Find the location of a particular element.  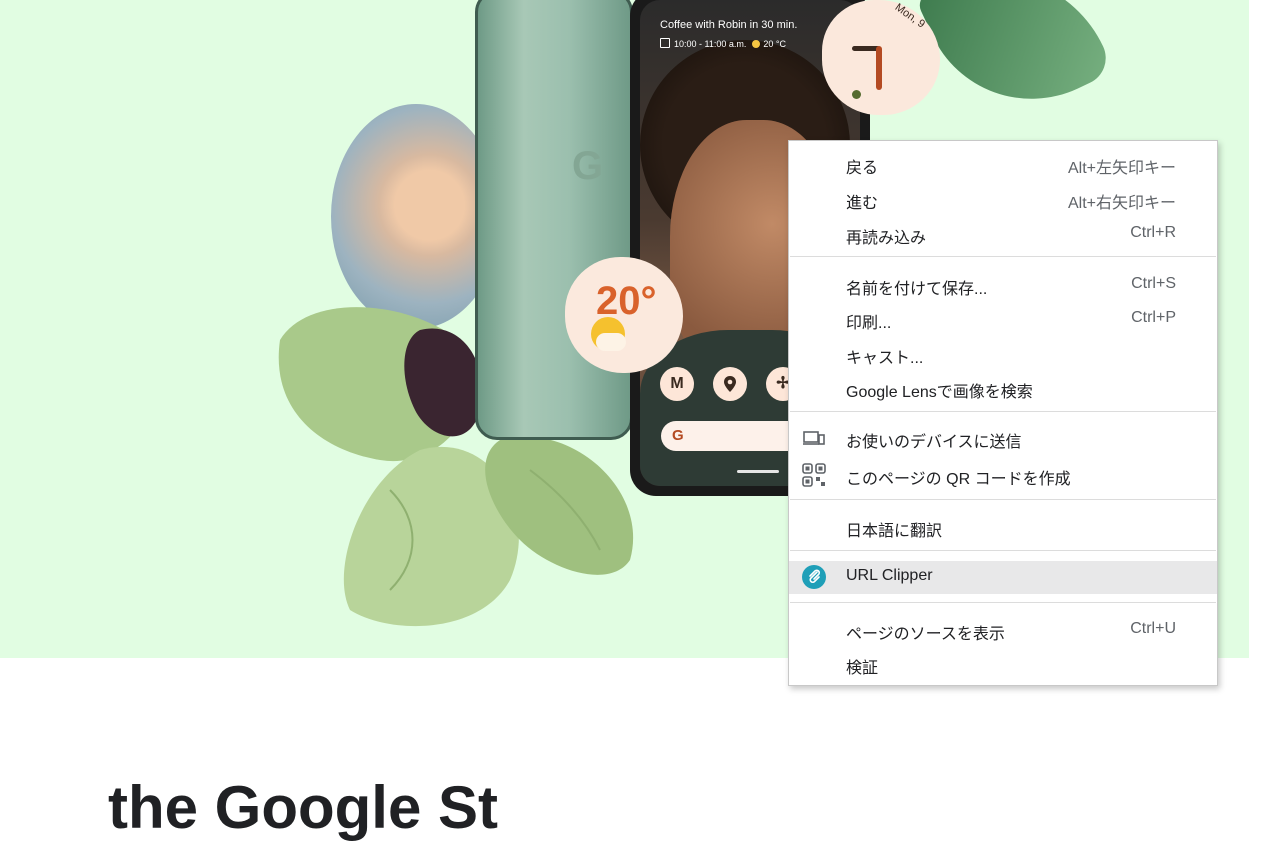

menu-item-label: このページの QR コードを作成 is located at coordinates (958, 479).